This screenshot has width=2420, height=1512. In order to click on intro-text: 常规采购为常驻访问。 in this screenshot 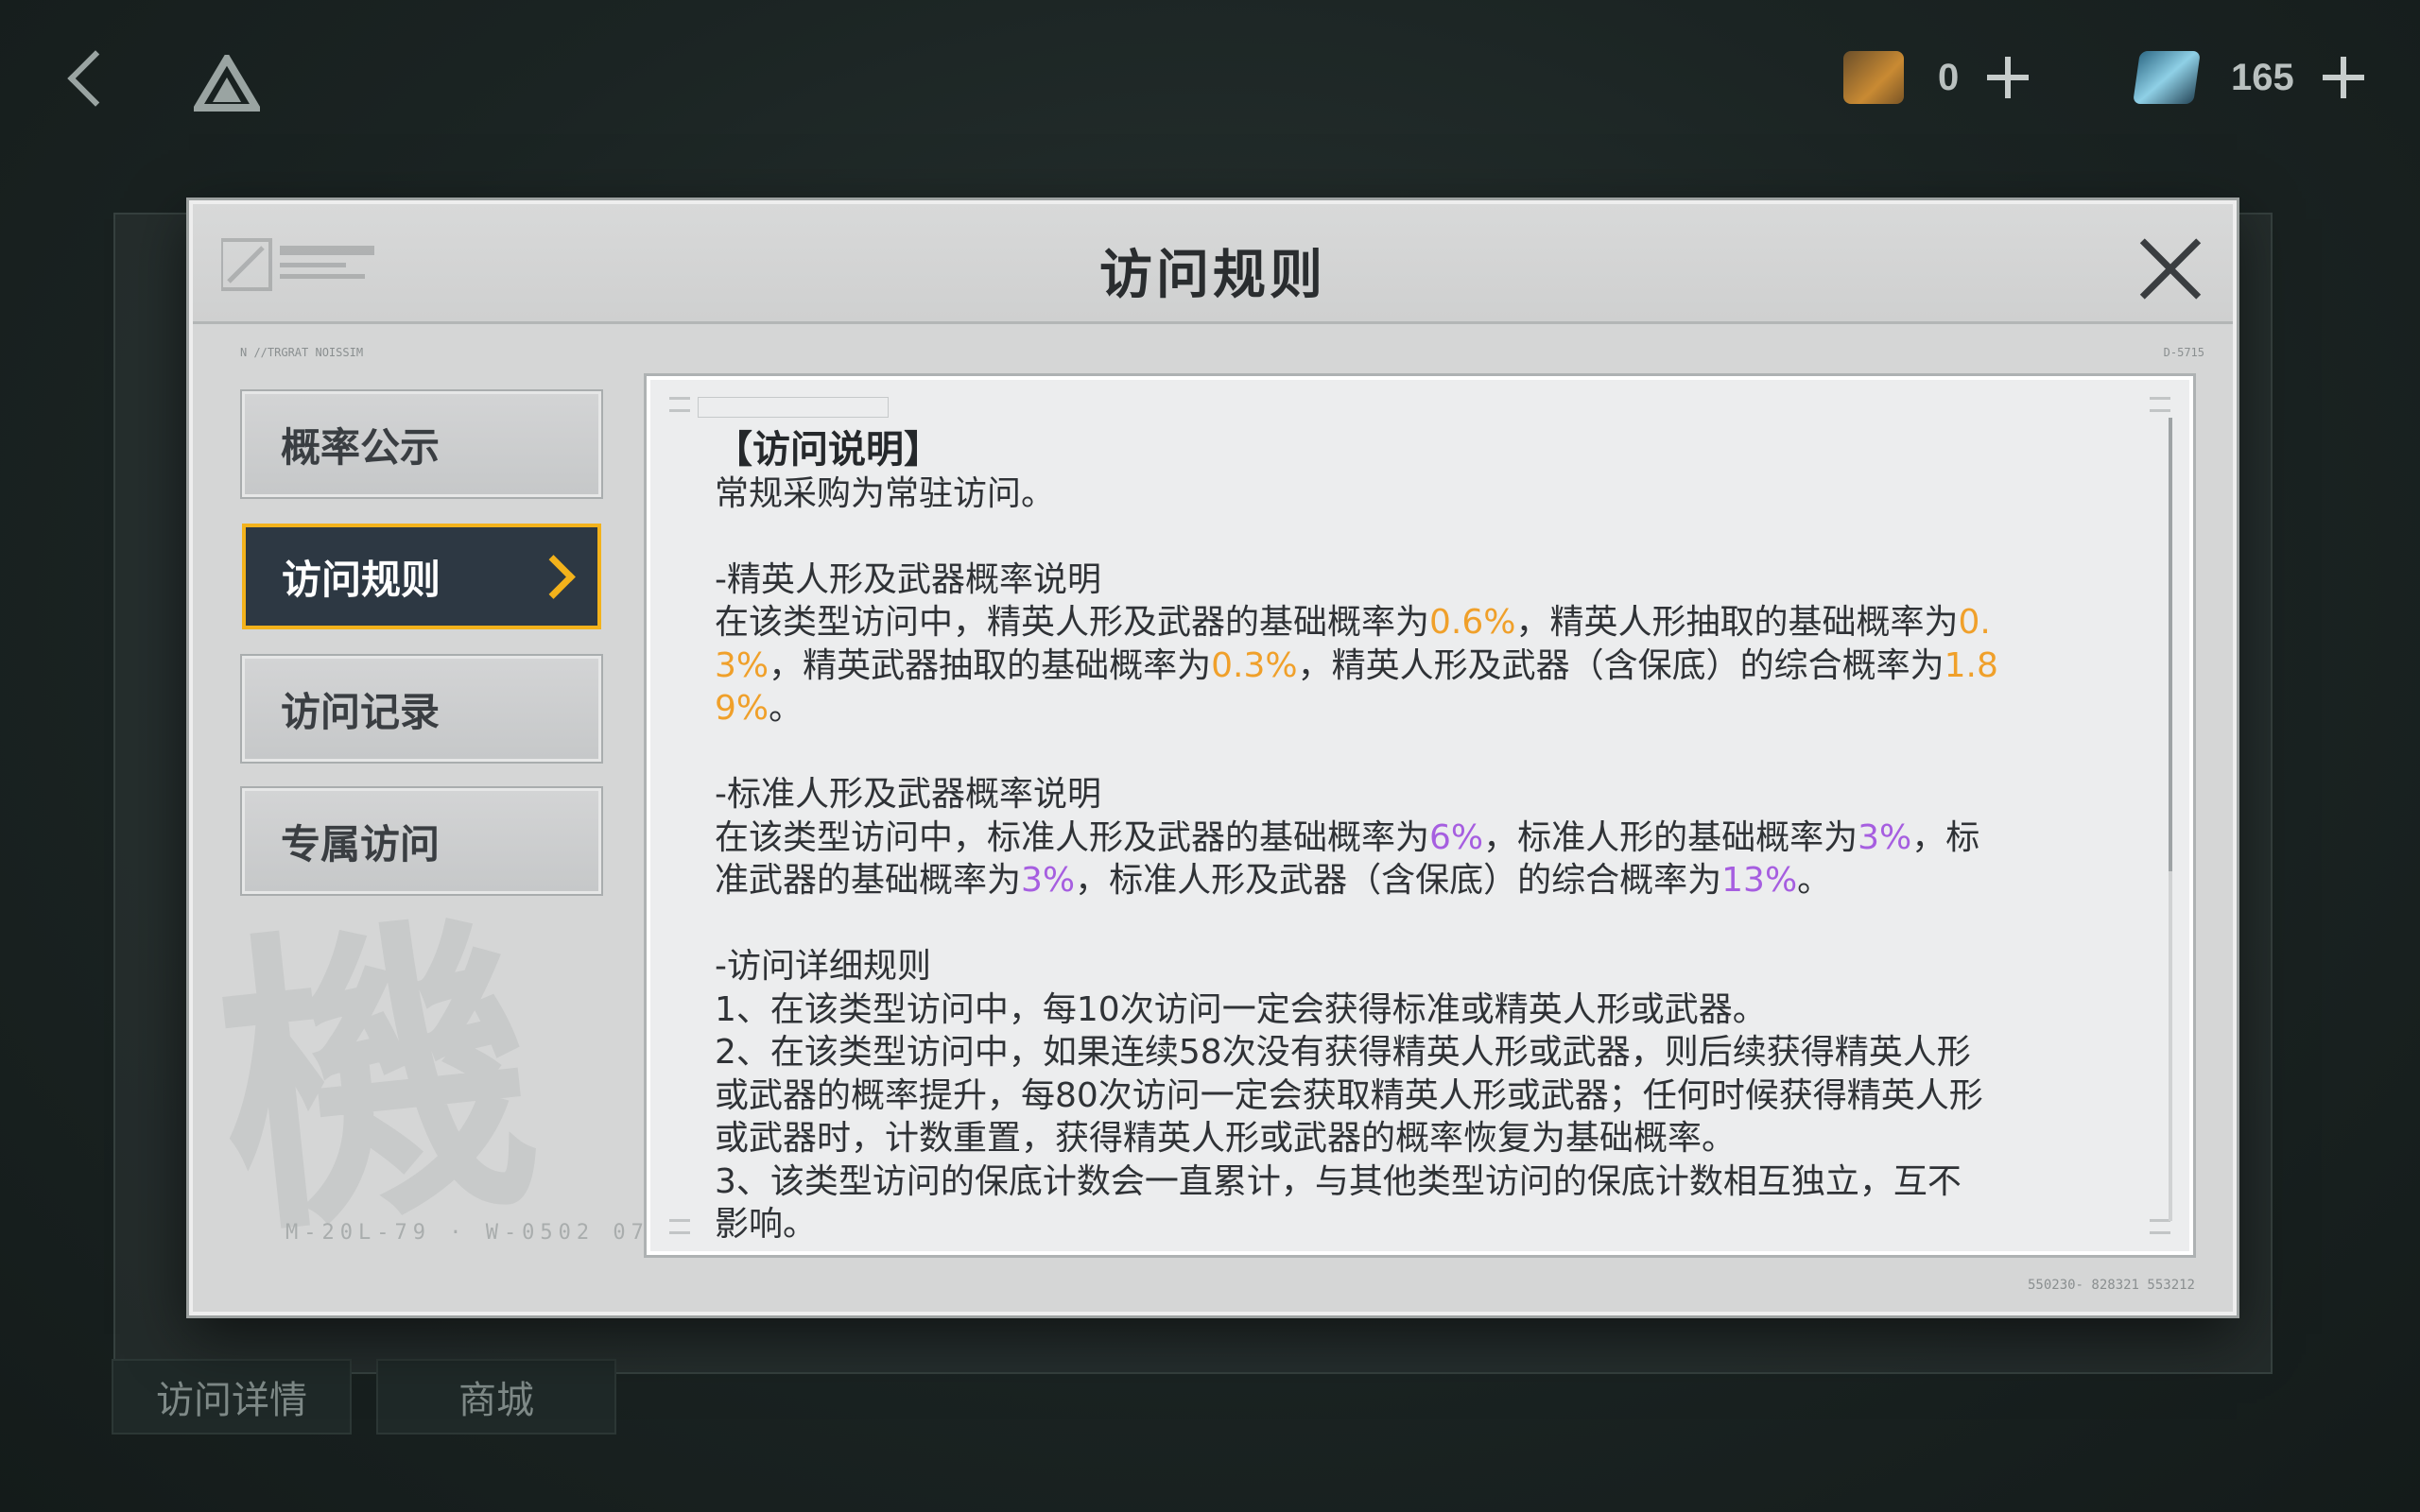, I will do `click(885, 493)`.